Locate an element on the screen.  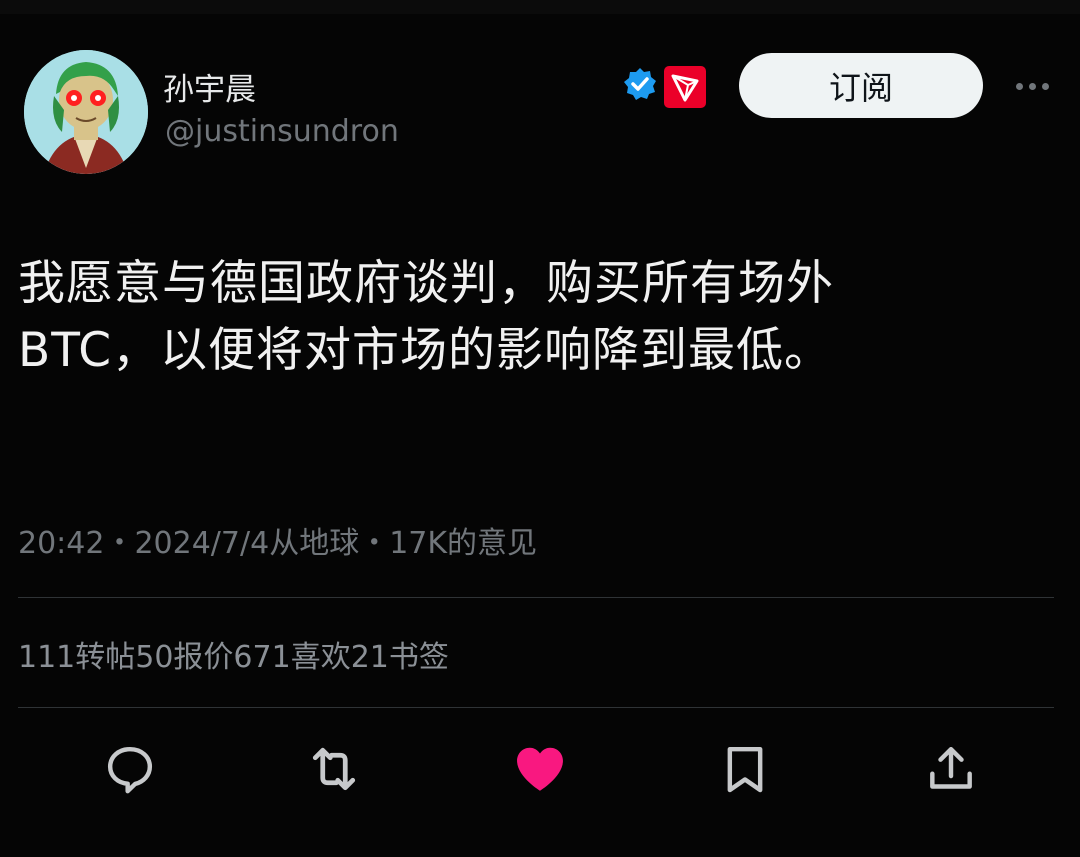
display-name: 孙宇晨 is located at coordinates (209, 86).